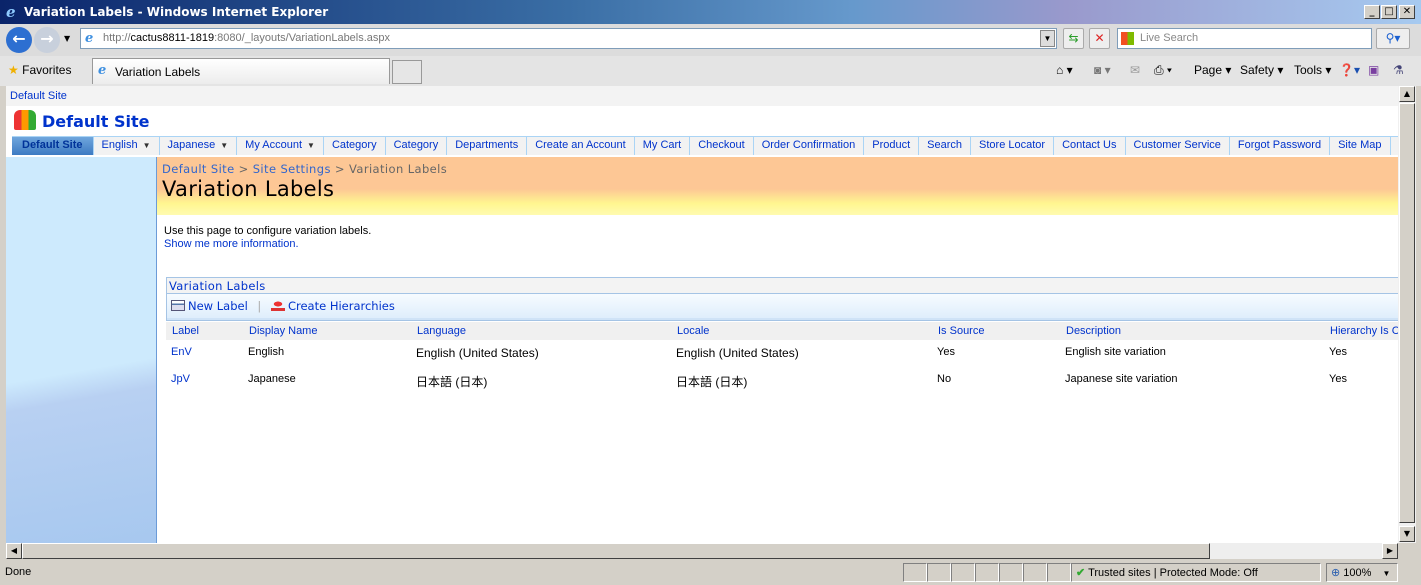 This screenshot has height=585, width=1421. What do you see at coordinates (1364, 331) in the screenshot?
I see `column-header: Hierarchy Is C` at bounding box center [1364, 331].